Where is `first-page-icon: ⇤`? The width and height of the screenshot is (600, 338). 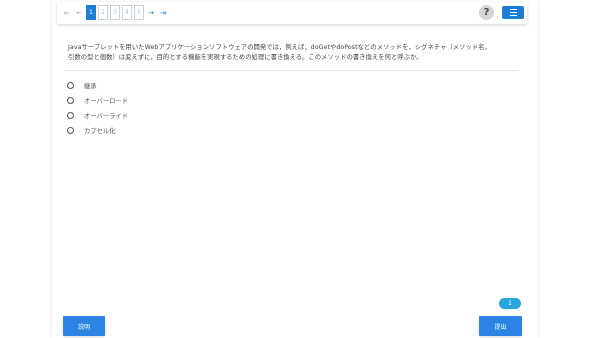 first-page-icon: ⇤ is located at coordinates (67, 12).